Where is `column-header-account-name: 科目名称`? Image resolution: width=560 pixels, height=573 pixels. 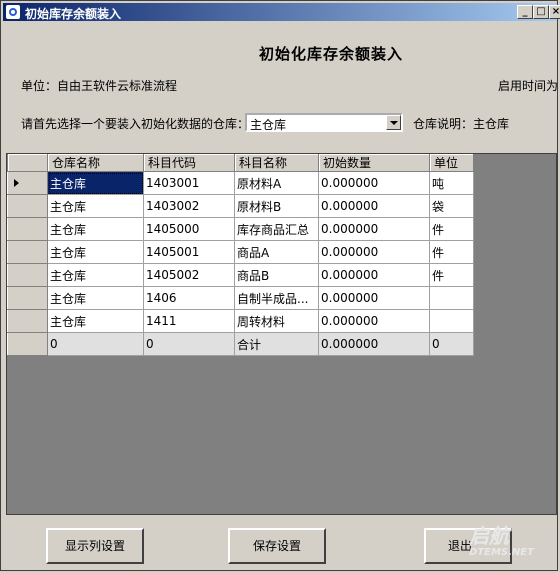 column-header-account-name: 科目名称 is located at coordinates (276, 163).